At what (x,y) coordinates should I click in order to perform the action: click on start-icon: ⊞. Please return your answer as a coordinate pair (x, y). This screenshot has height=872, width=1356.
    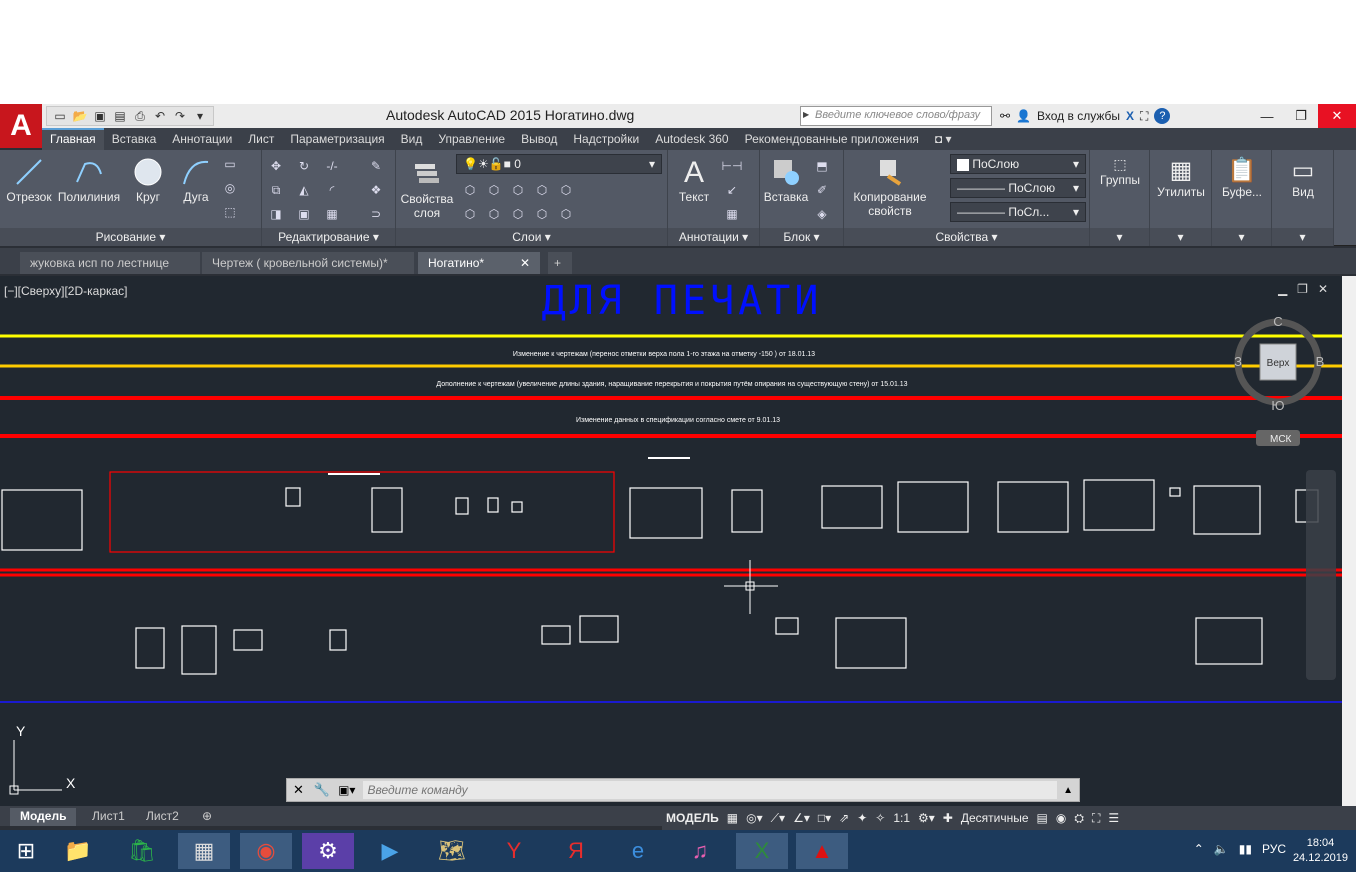
    Looking at the image, I should click on (26, 851).